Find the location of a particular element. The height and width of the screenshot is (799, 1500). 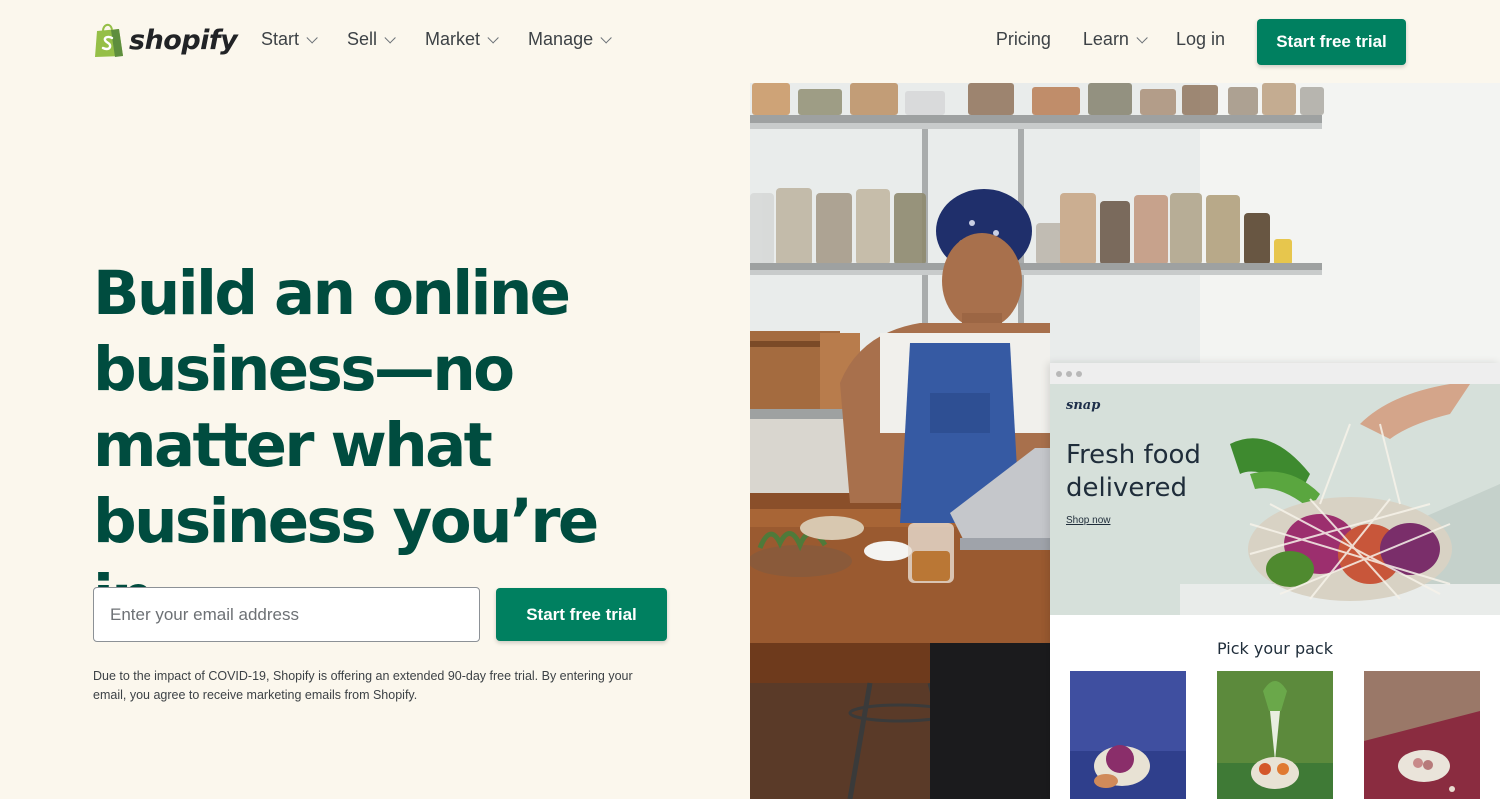

headline-line-3: matter what is located at coordinates (293, 445).